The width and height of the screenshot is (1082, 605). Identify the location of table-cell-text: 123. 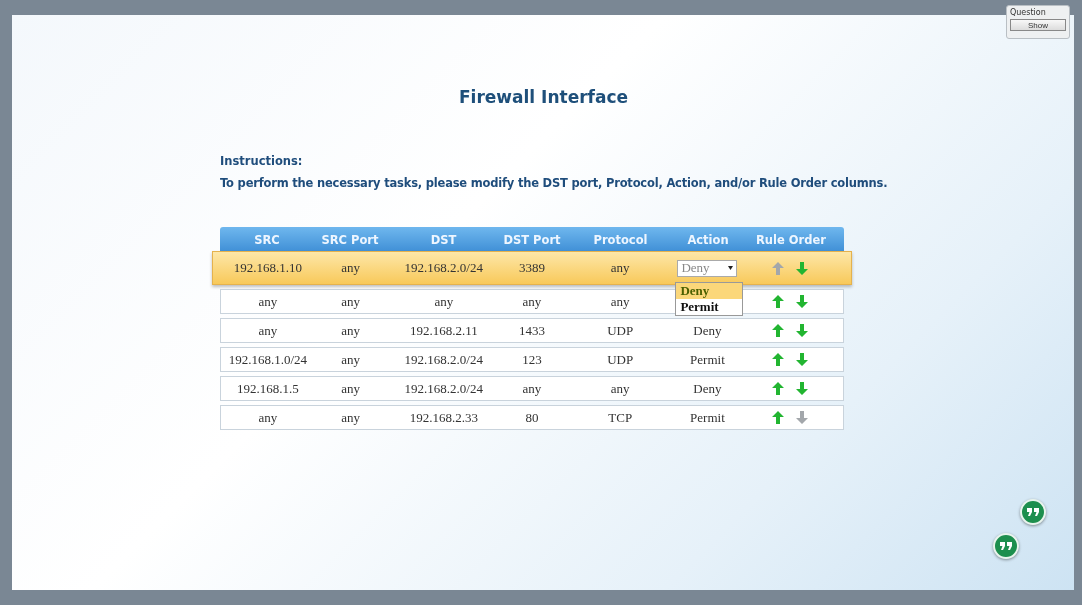
(532, 359).